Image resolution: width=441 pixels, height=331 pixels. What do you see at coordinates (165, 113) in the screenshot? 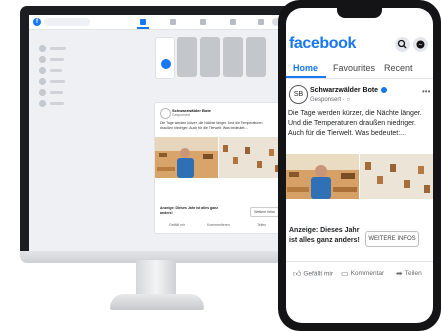
I see `page-avatar` at bounding box center [165, 113].